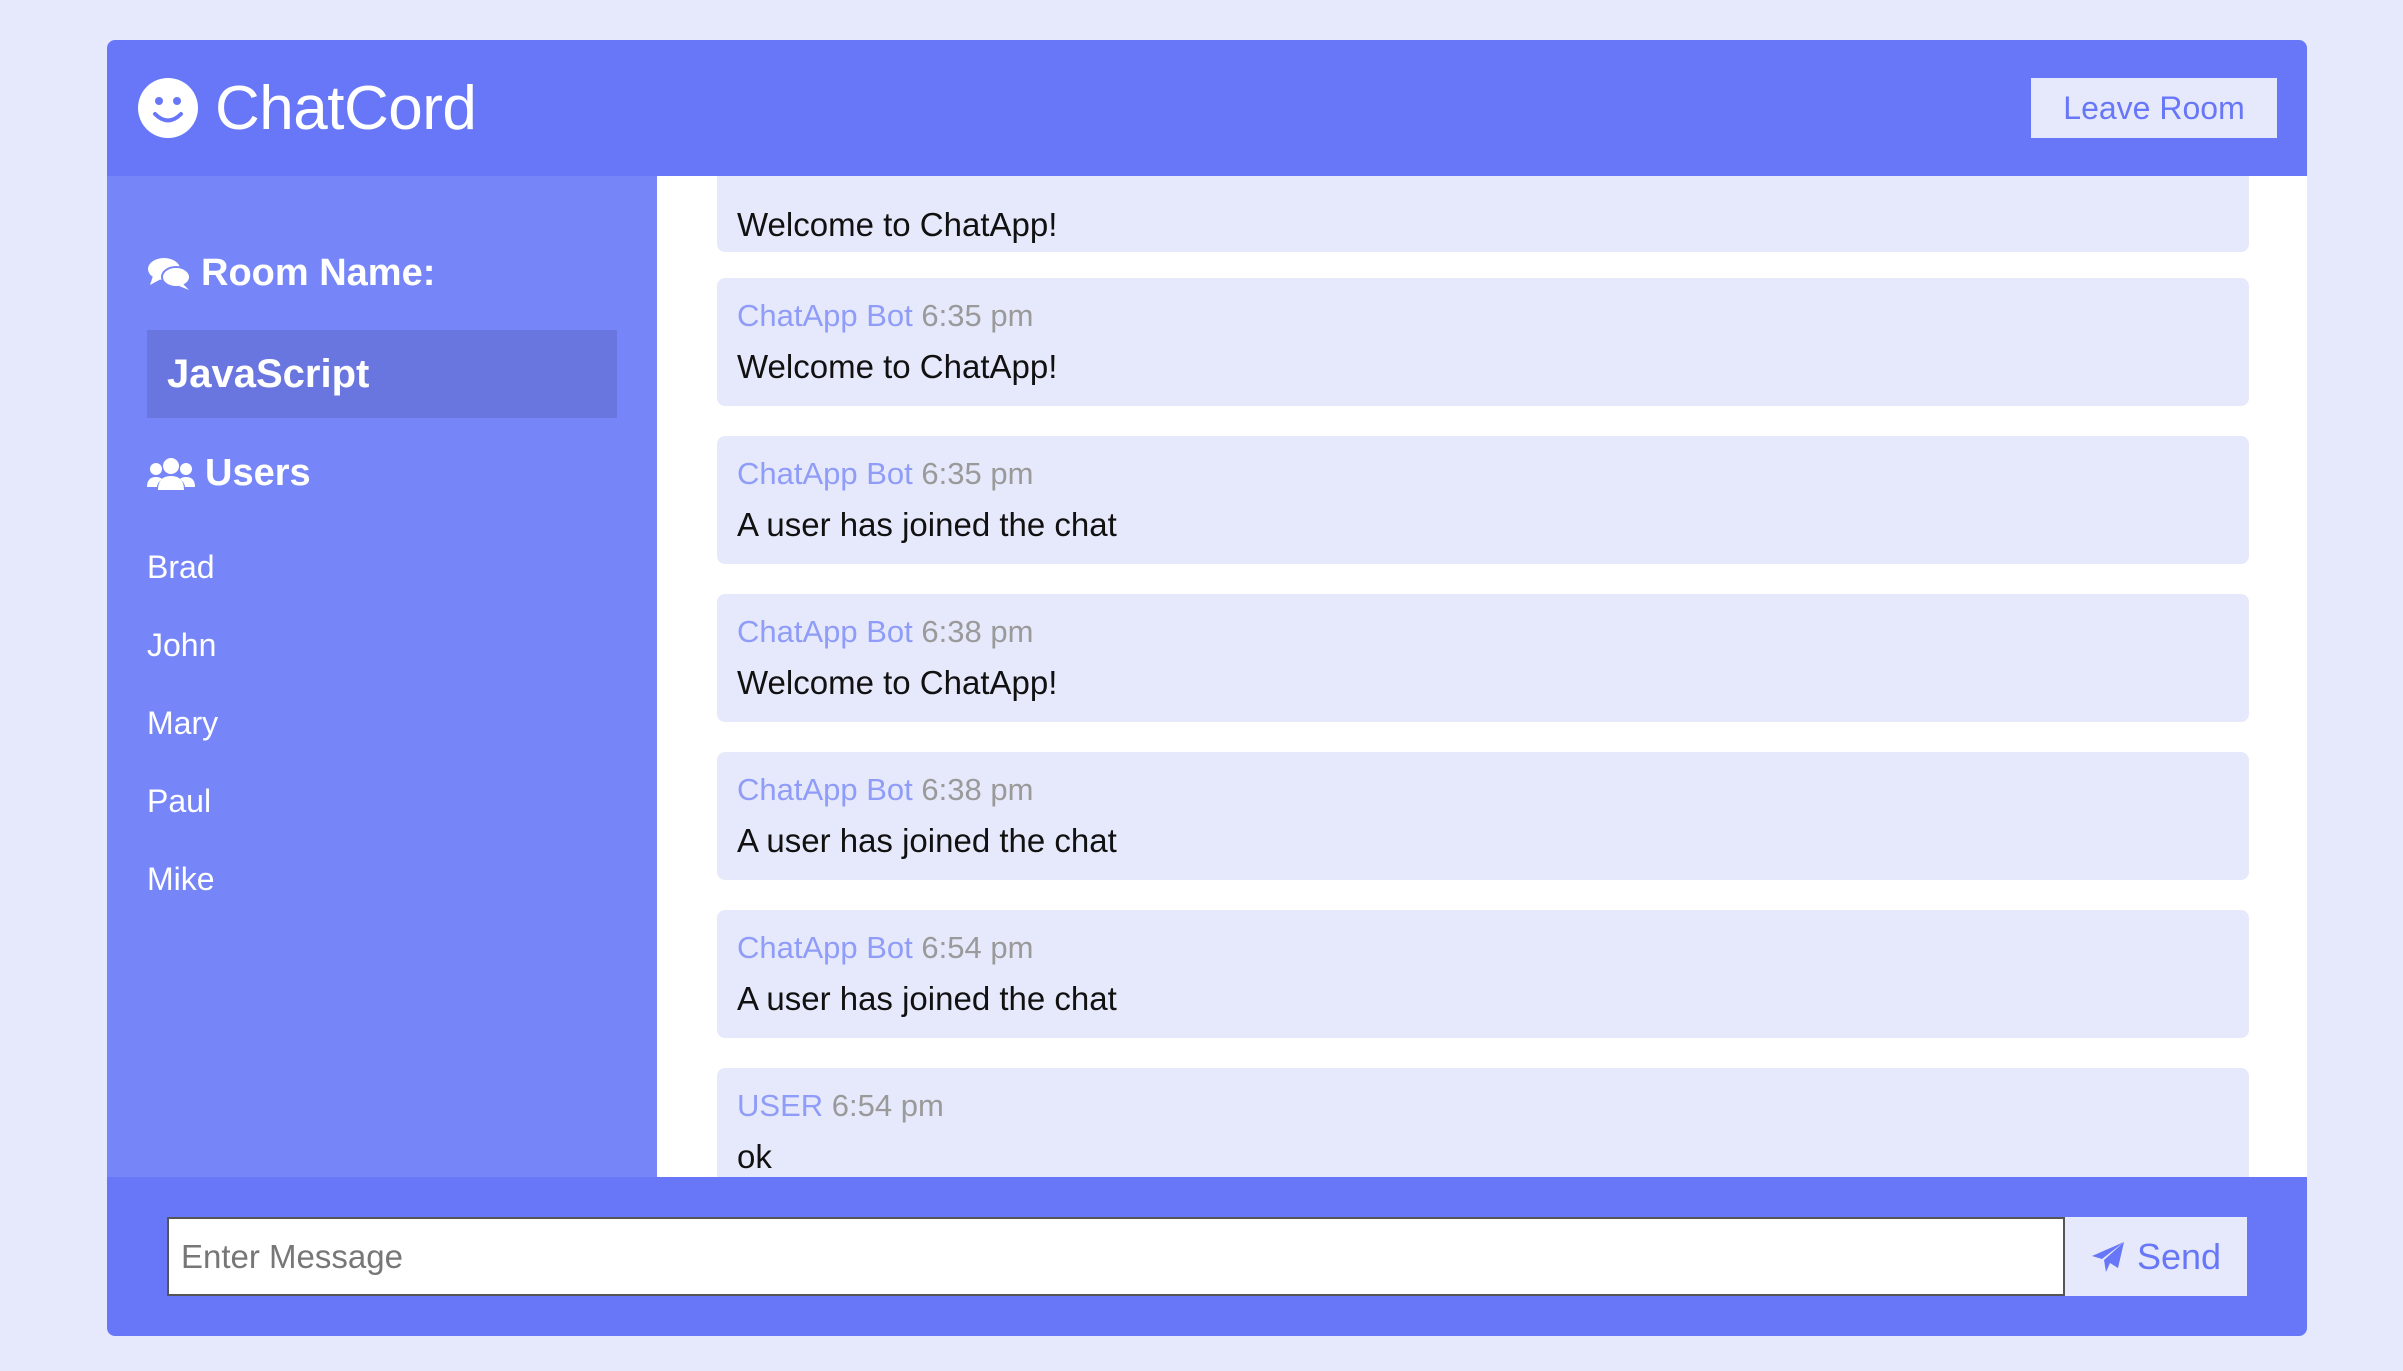 This screenshot has height=1371, width=2403. I want to click on comments-icon, so click(169, 273).